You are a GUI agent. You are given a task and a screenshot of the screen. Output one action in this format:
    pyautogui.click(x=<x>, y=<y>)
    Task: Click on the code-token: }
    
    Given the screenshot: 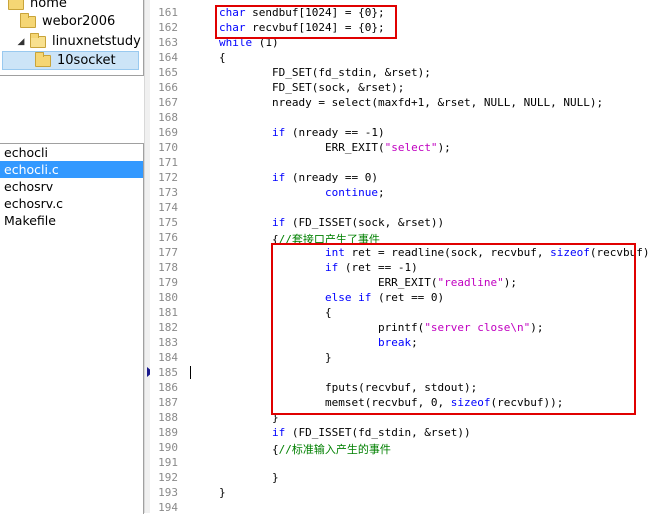 What is the action you would take?
    pyautogui.click(x=249, y=477)
    